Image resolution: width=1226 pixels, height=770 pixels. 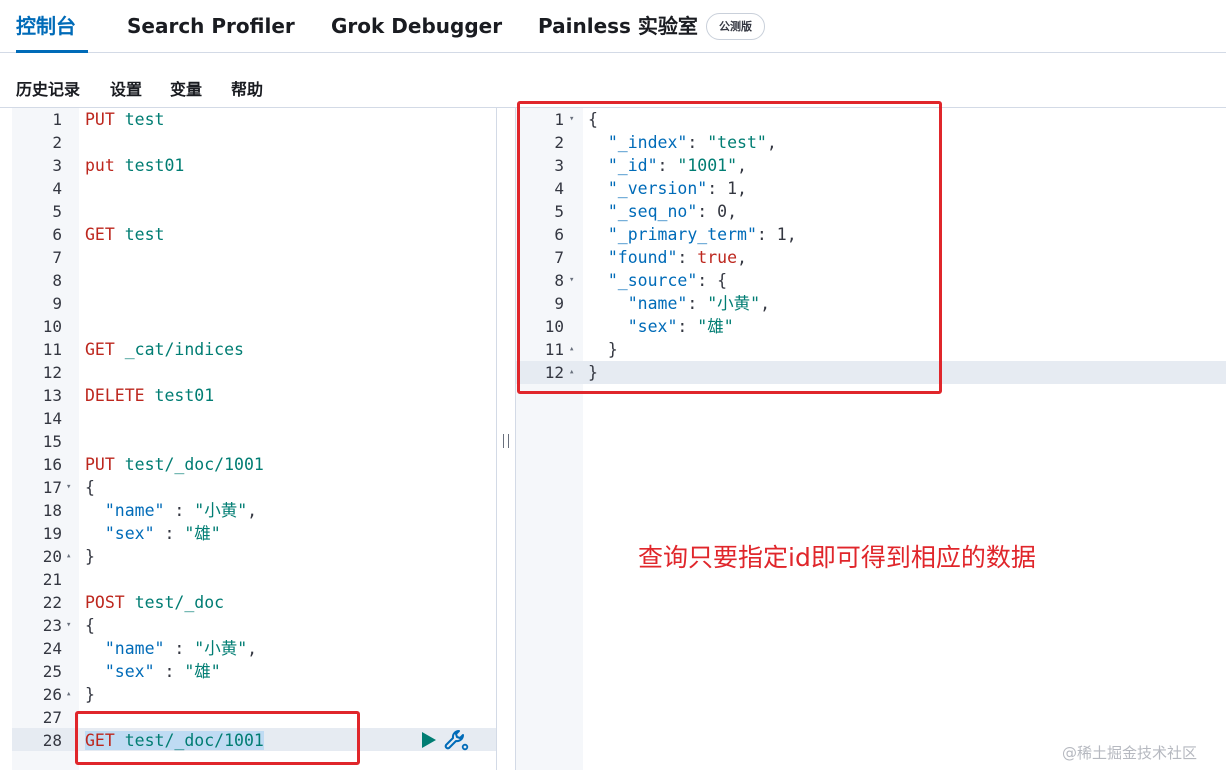 What do you see at coordinates (52, 671) in the screenshot?
I see `line-number: 25` at bounding box center [52, 671].